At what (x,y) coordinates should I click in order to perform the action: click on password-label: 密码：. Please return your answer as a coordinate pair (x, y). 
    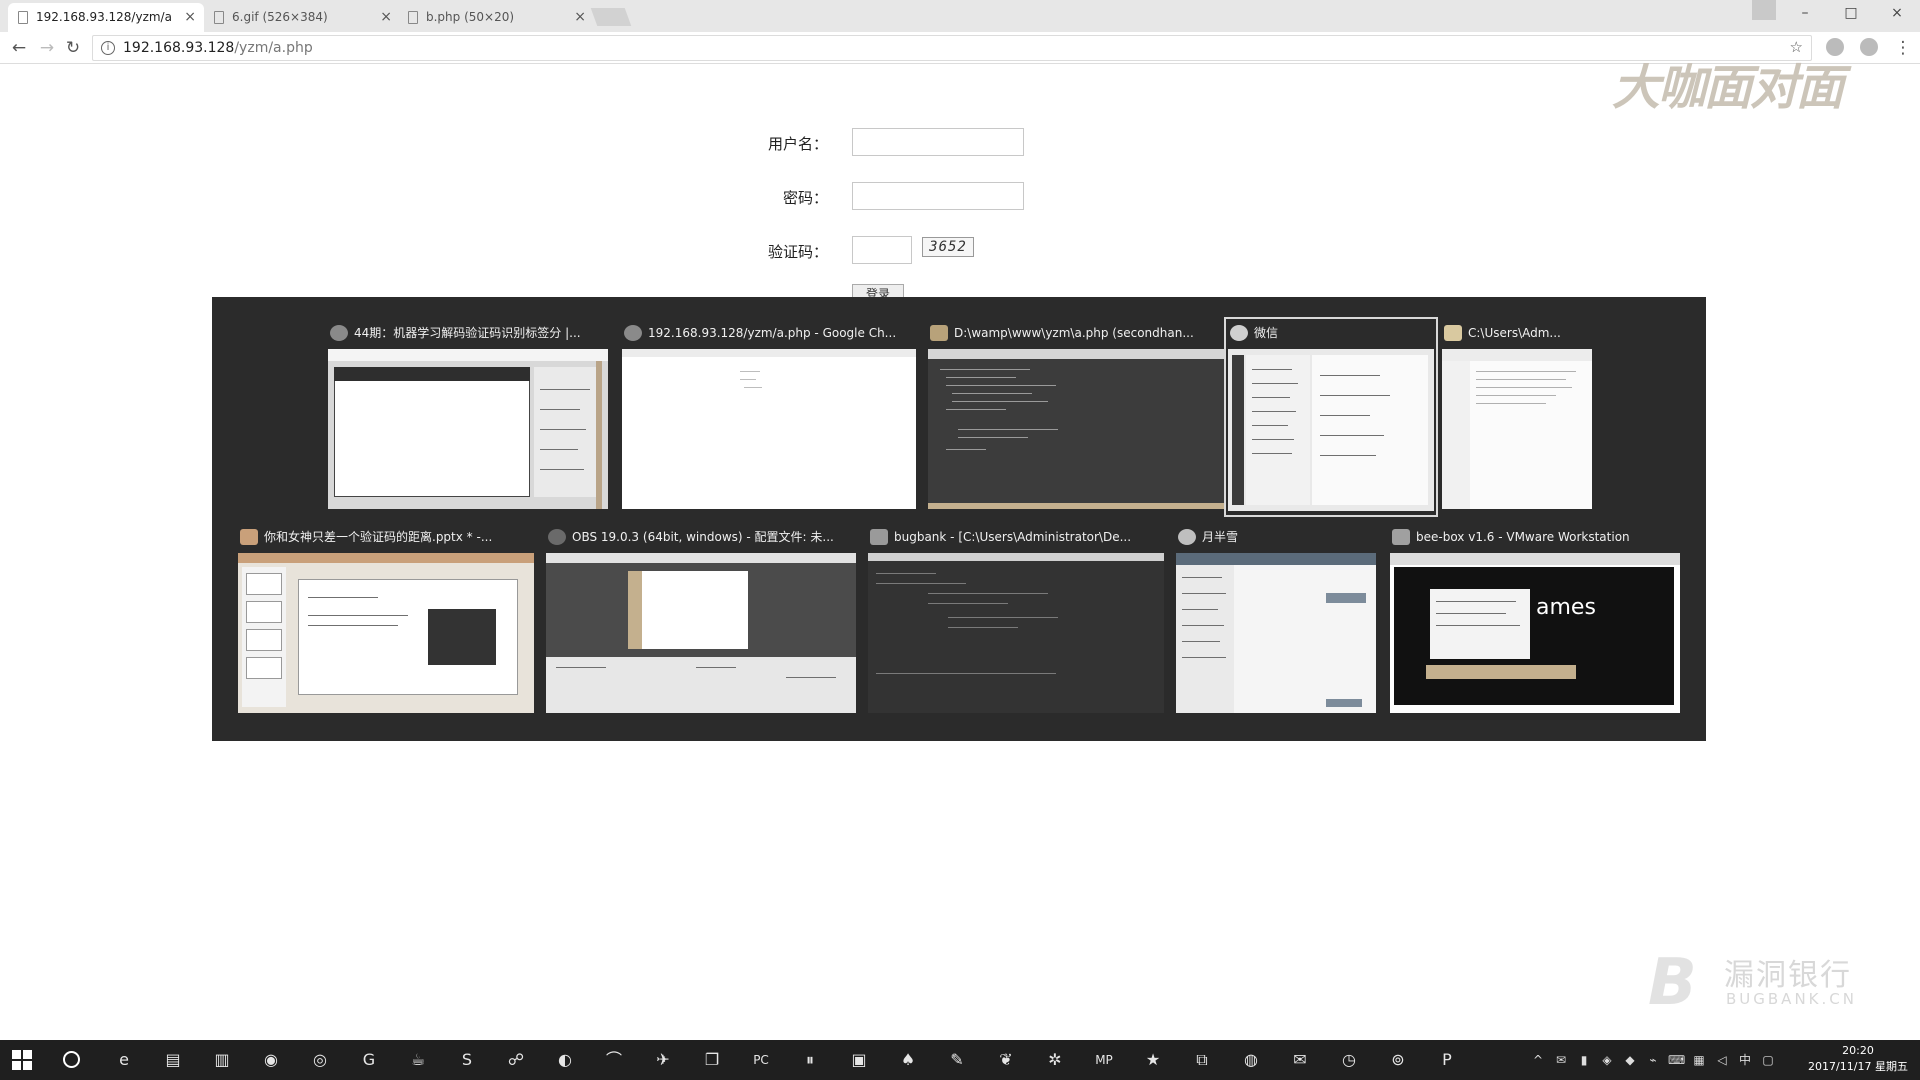
    Looking at the image, I should click on (805, 198).